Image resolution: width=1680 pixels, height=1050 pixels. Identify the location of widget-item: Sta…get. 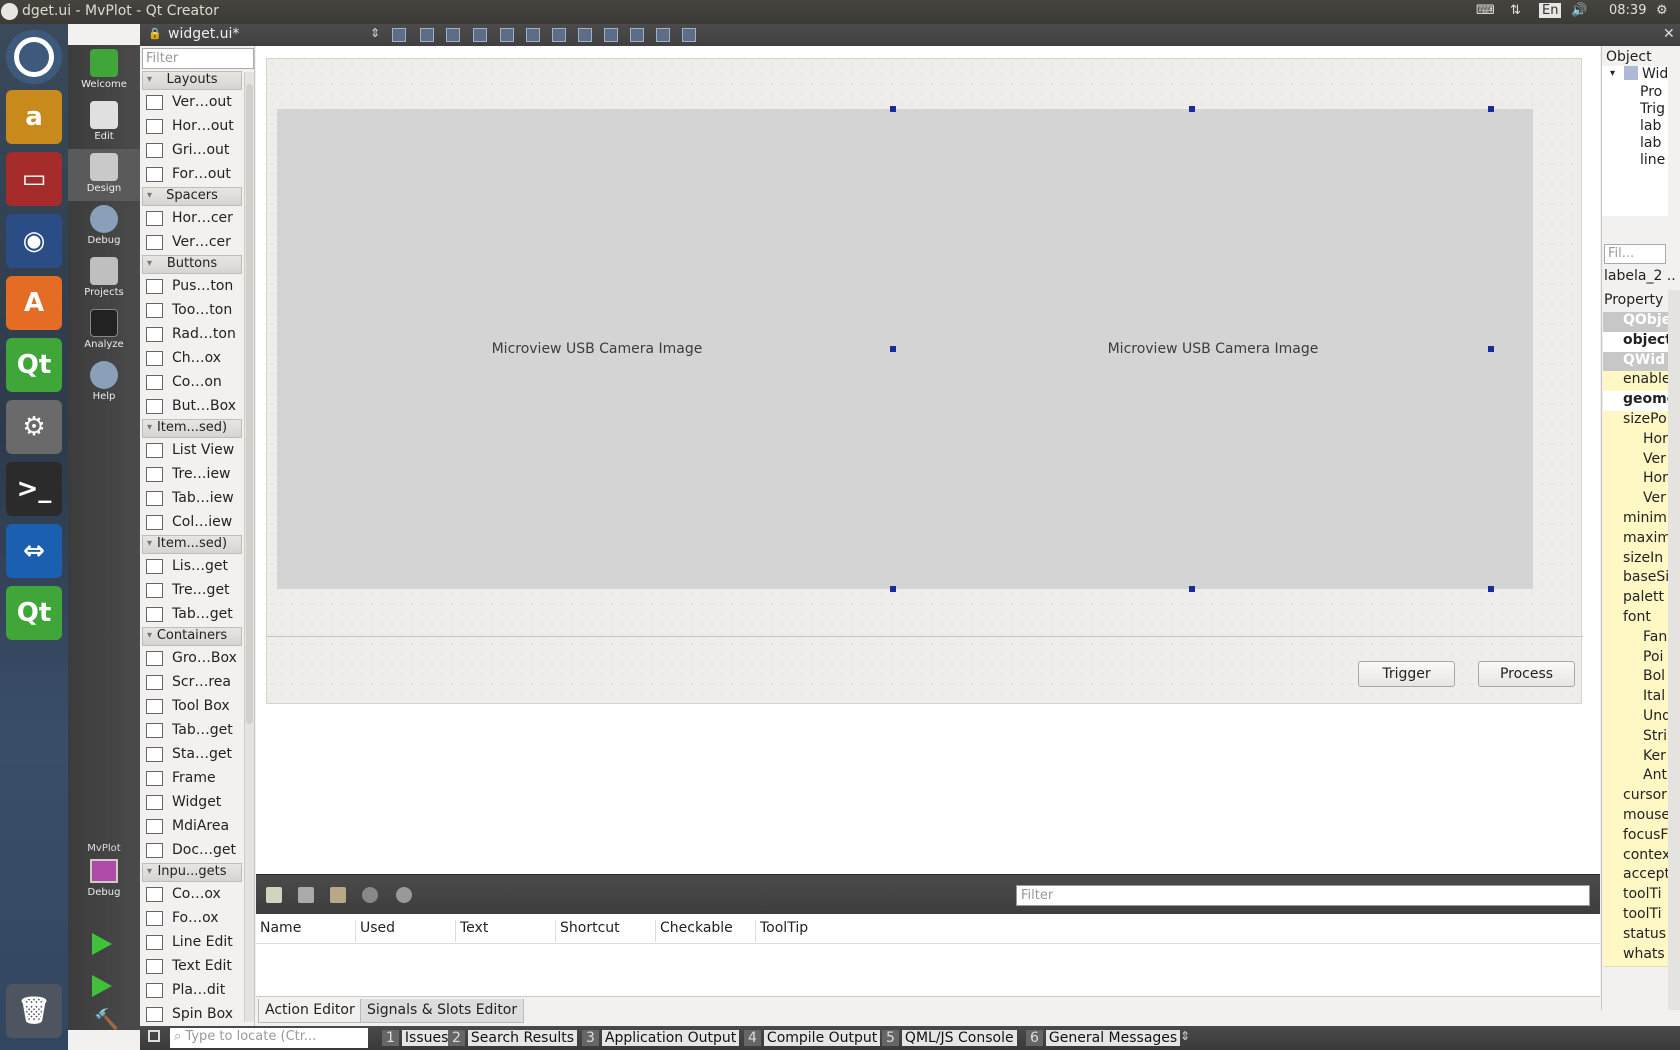
(189, 754).